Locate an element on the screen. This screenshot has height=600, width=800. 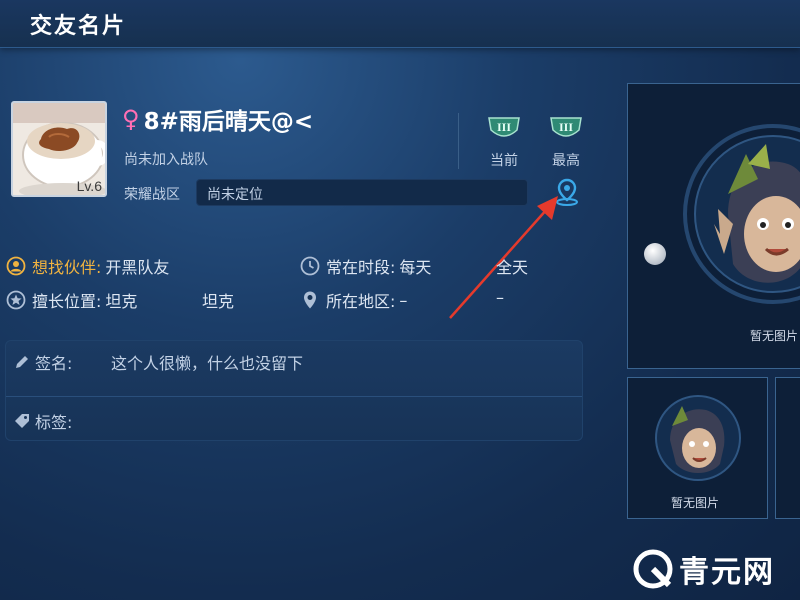
rank-current-label: 当前 is located at coordinates (504, 161).